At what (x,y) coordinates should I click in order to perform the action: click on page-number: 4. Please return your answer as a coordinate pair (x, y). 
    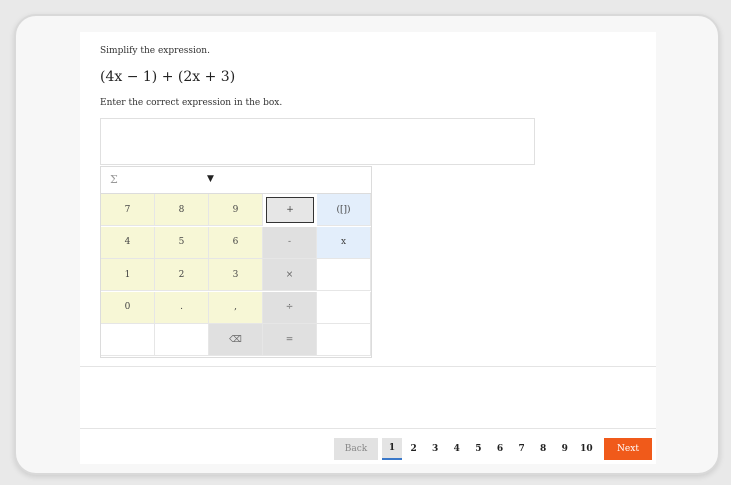
    Looking at the image, I should click on (457, 449).